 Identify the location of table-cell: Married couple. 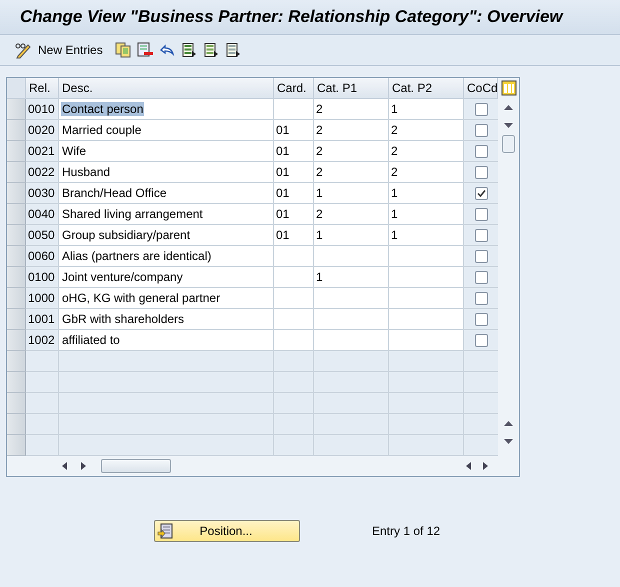
(166, 130).